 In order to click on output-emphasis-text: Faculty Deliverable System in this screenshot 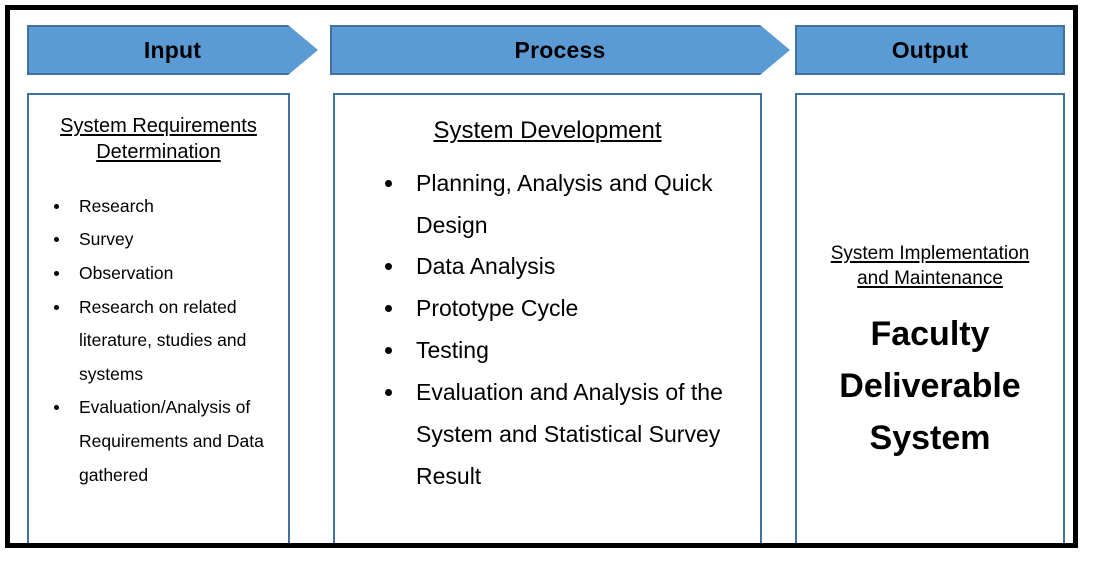, I will do `click(930, 386)`.